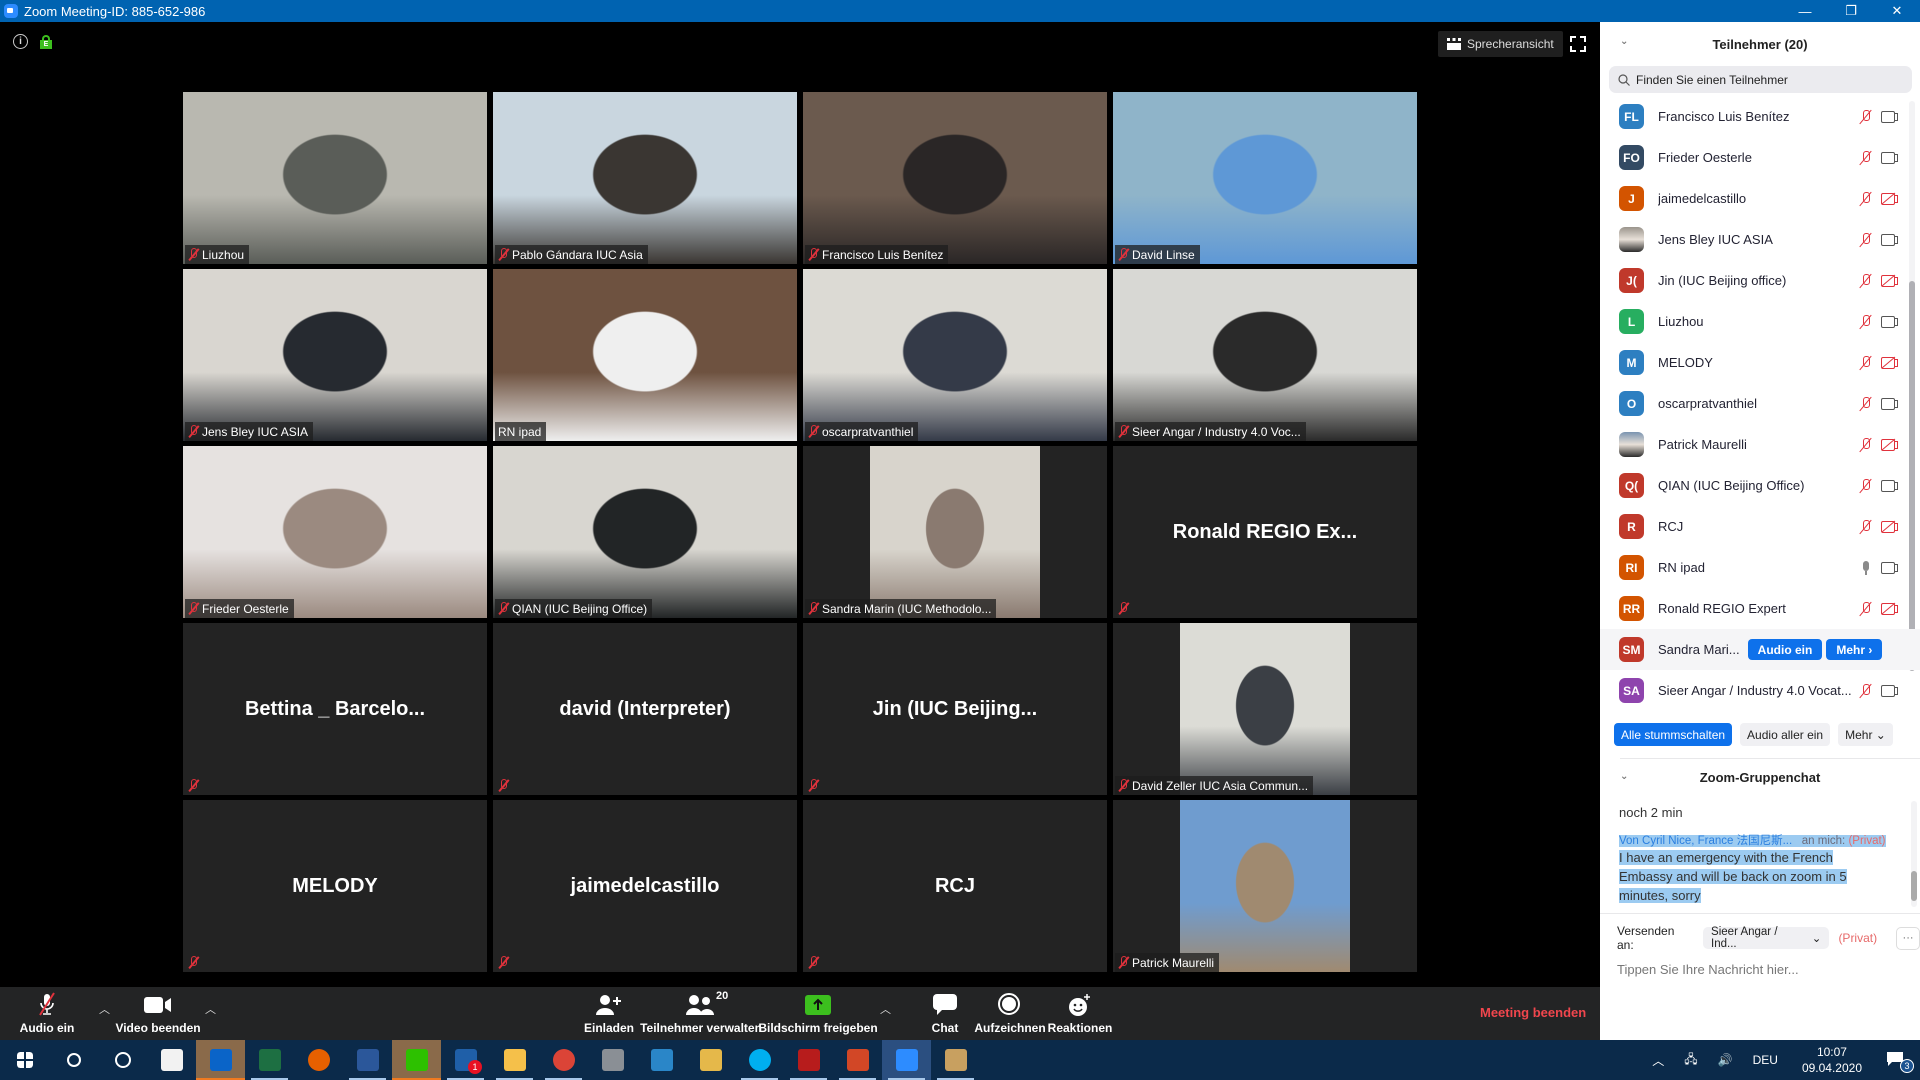 The width and height of the screenshot is (1920, 1080). Describe the element at coordinates (1760, 444) in the screenshot. I see `participant-row: Patrick Maurelli` at that location.